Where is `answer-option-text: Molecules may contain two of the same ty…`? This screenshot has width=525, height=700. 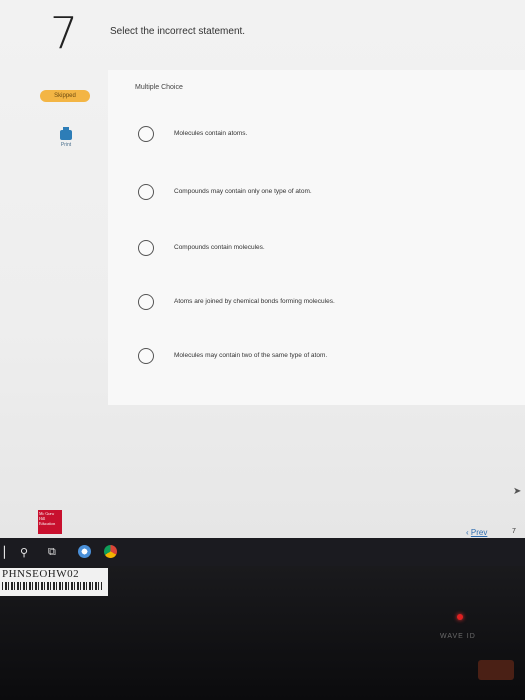
answer-option-text: Molecules may contain two of the same ty… is located at coordinates (251, 355).